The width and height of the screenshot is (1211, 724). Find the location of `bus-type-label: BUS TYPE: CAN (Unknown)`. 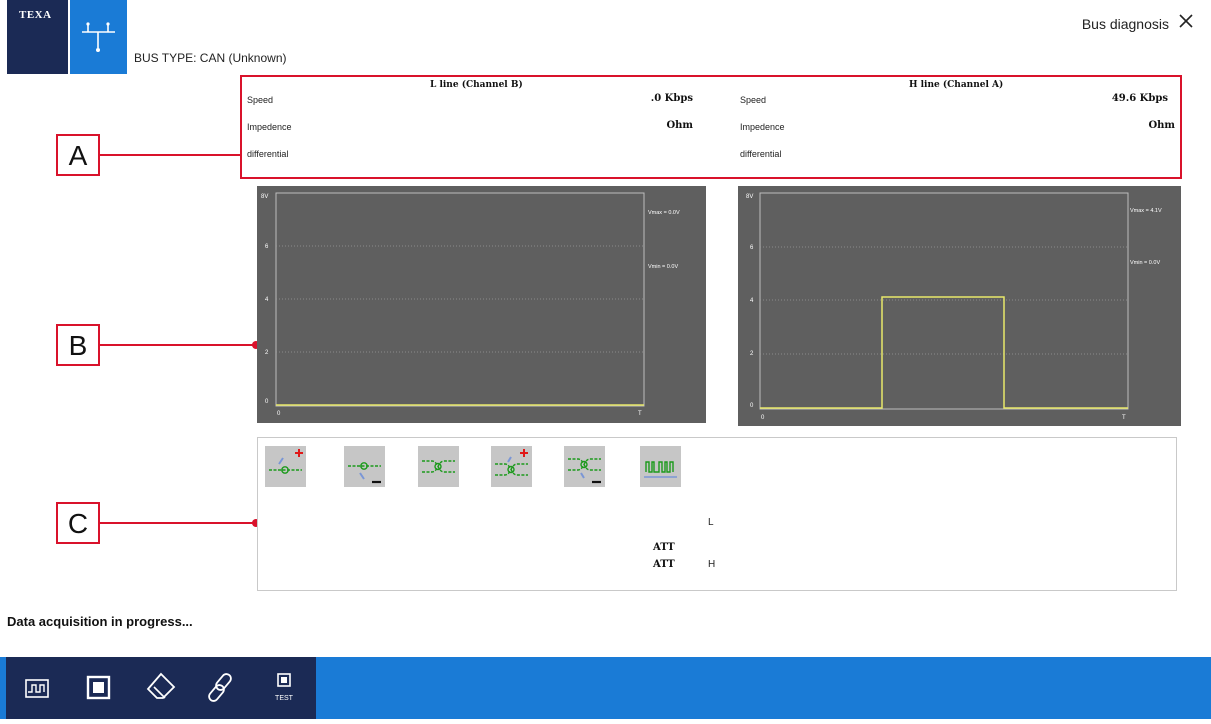

bus-type-label: BUS TYPE: CAN (Unknown) is located at coordinates (210, 58).